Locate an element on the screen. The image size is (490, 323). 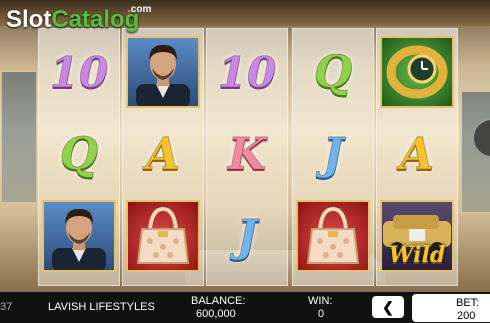
symbol-card-K: K is located at coordinates (247, 154).